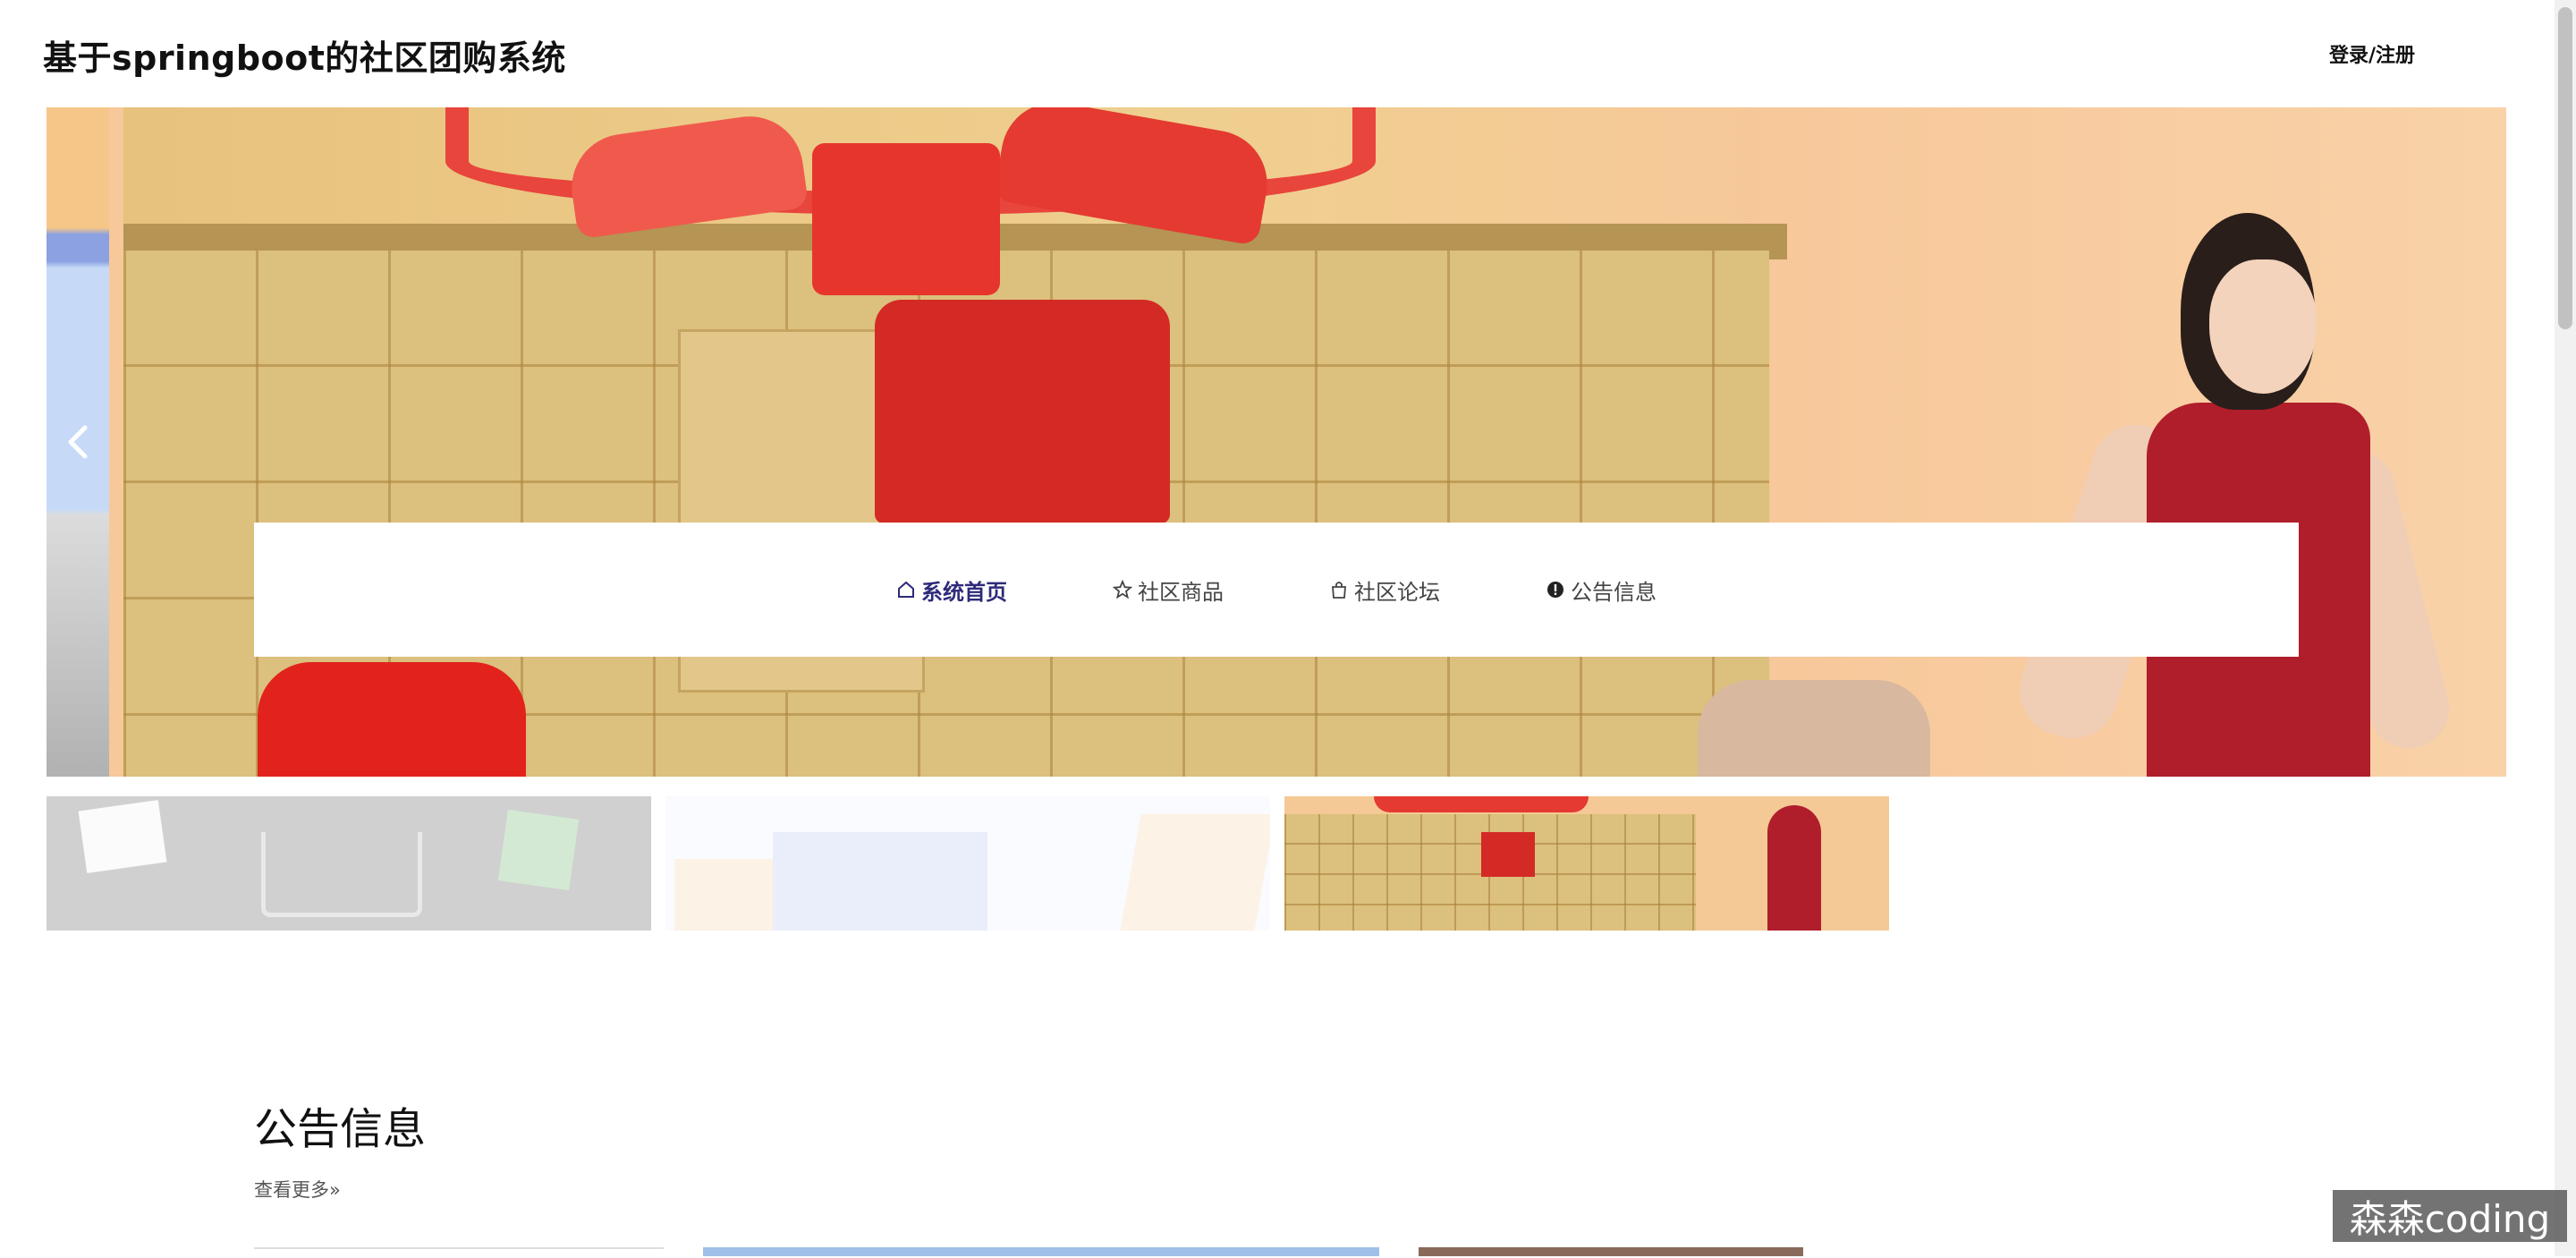  I want to click on vertical-scrollbar, so click(2565, 628).